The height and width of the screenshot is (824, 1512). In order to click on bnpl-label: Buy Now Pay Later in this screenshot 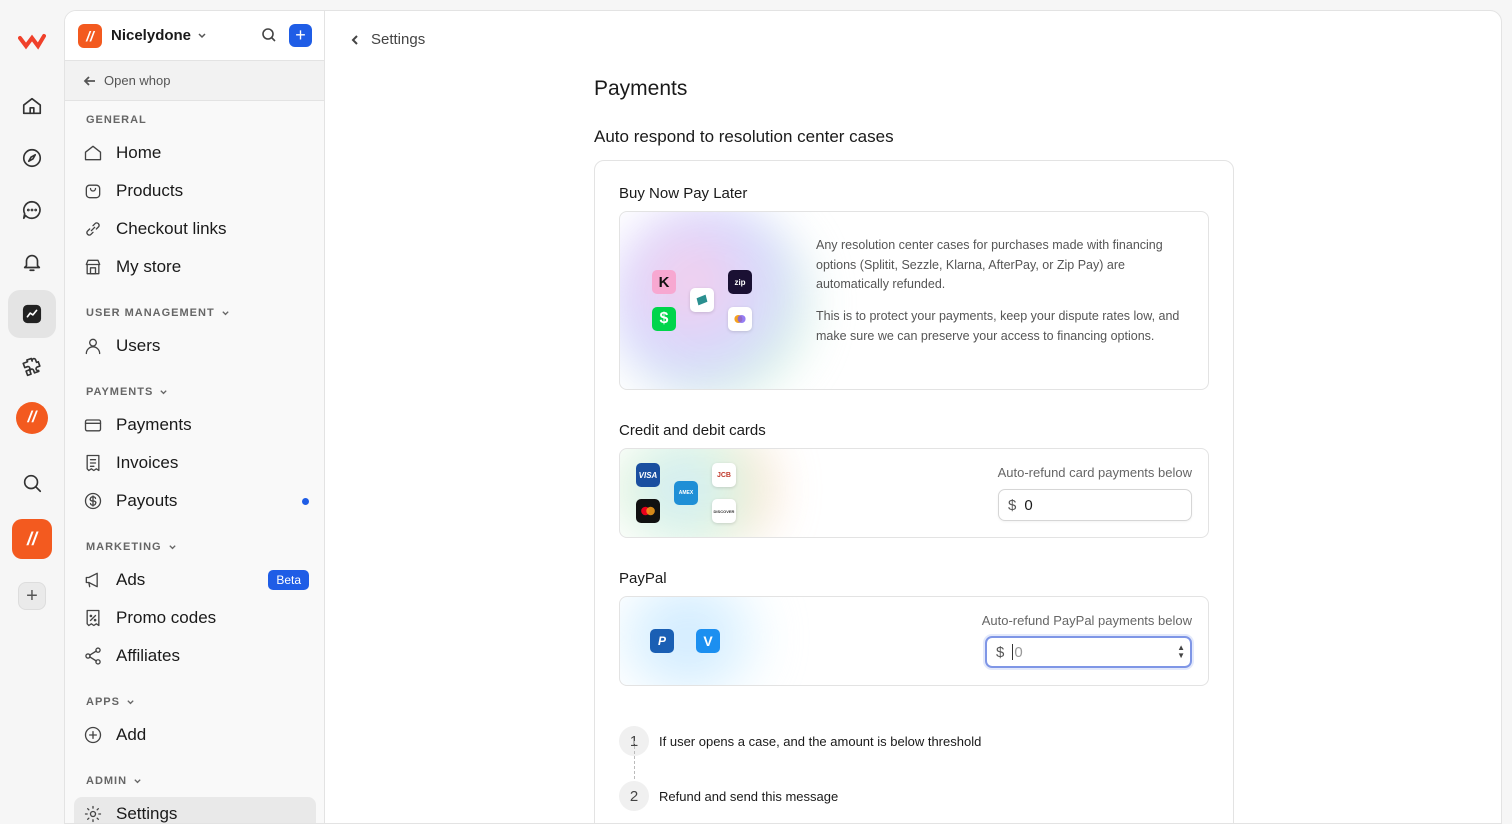, I will do `click(683, 193)`.